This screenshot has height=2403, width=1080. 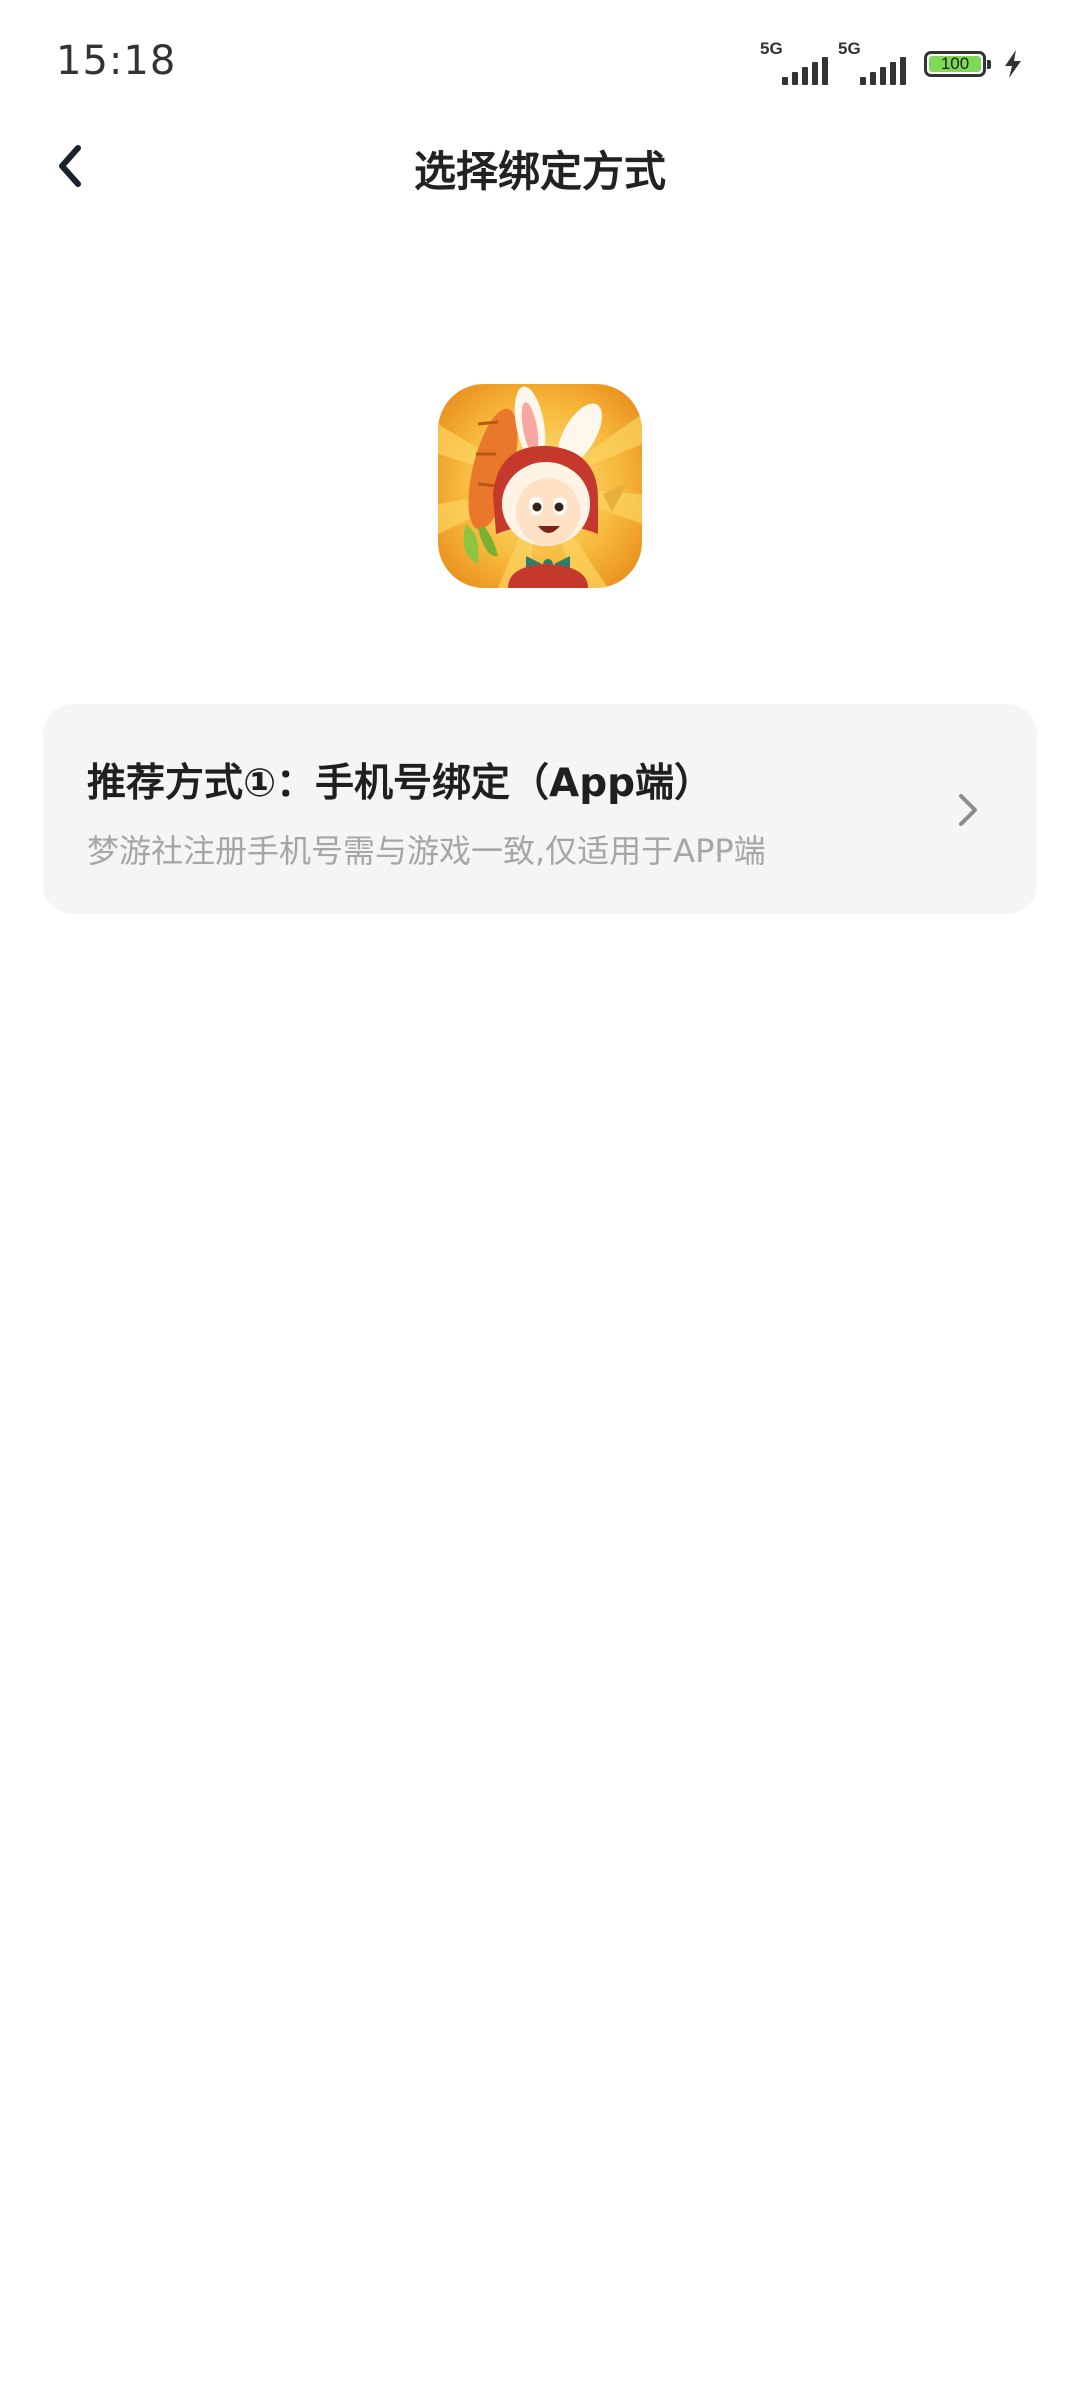 What do you see at coordinates (1013, 64) in the screenshot?
I see `charging-bolt-icon` at bounding box center [1013, 64].